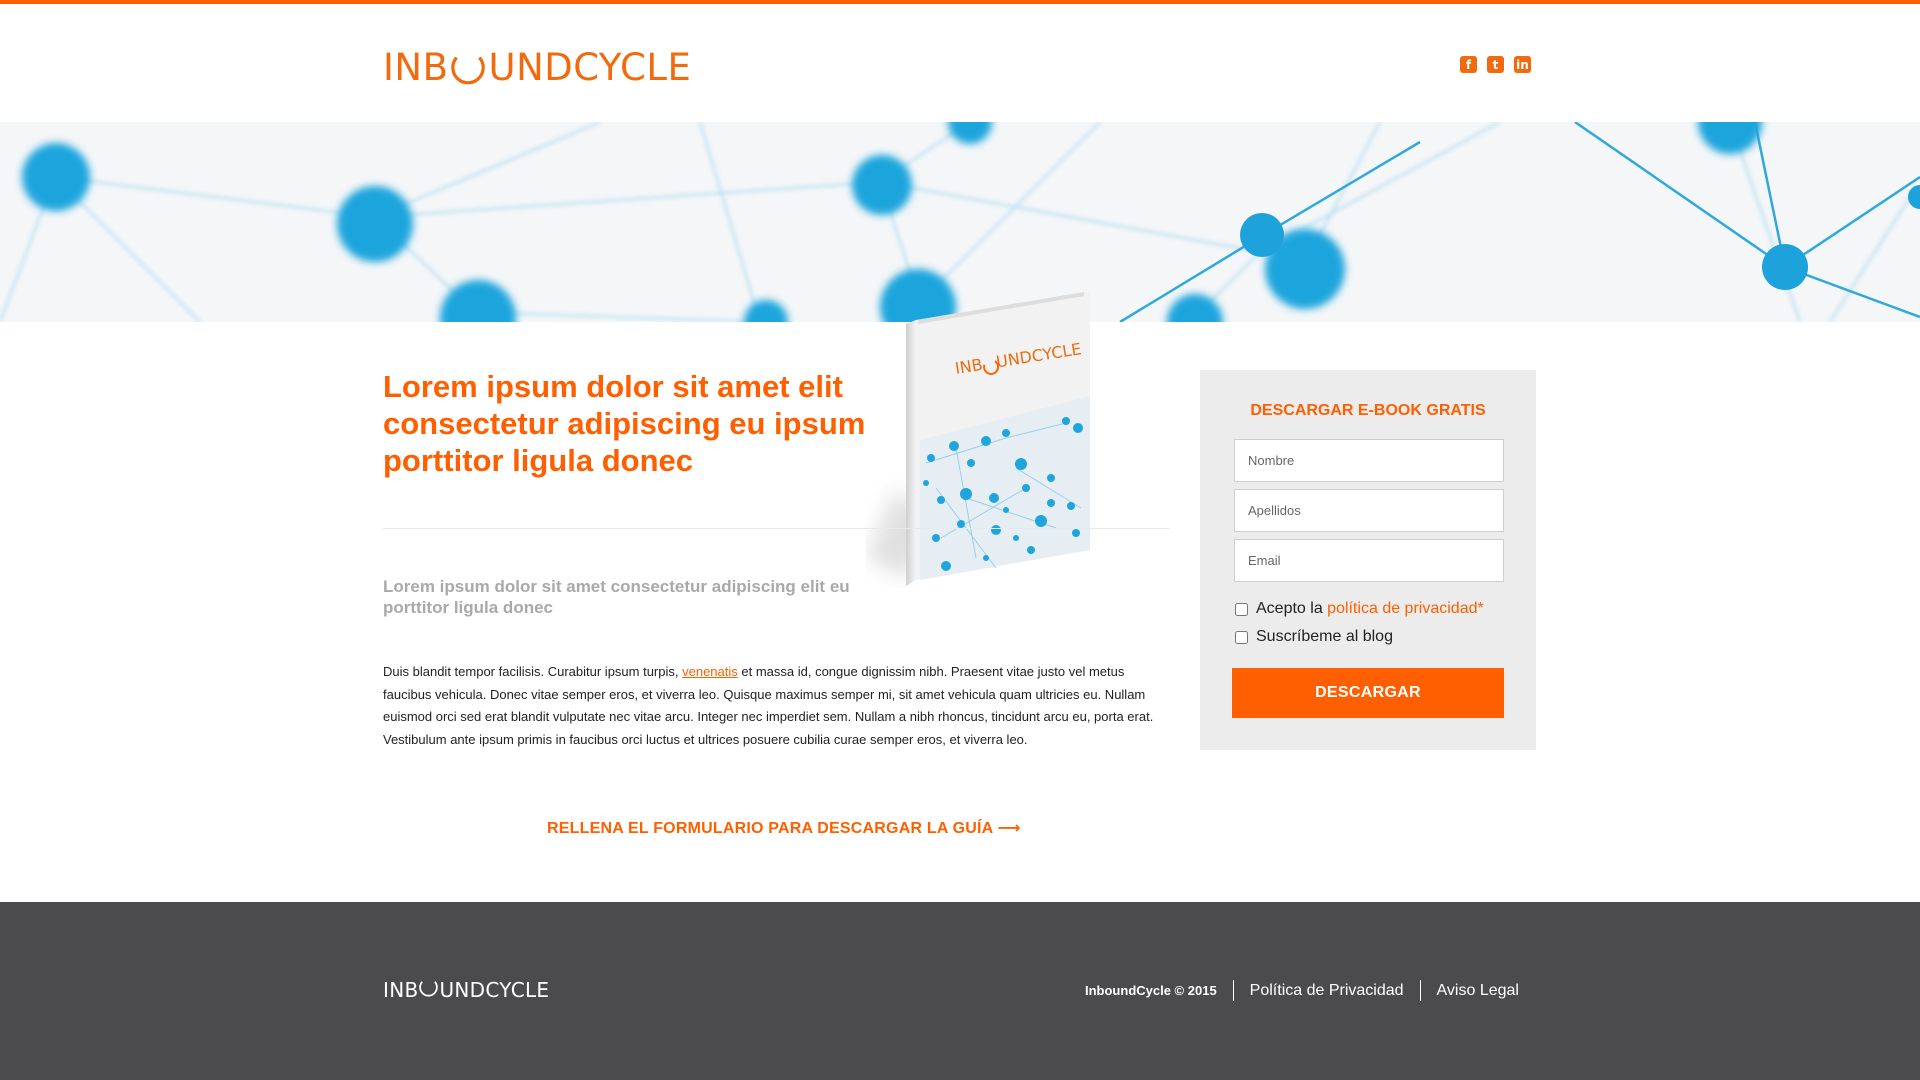  I want to click on privacy-checkbox-row: Acepto la política de privacidad *, so click(1359, 609).